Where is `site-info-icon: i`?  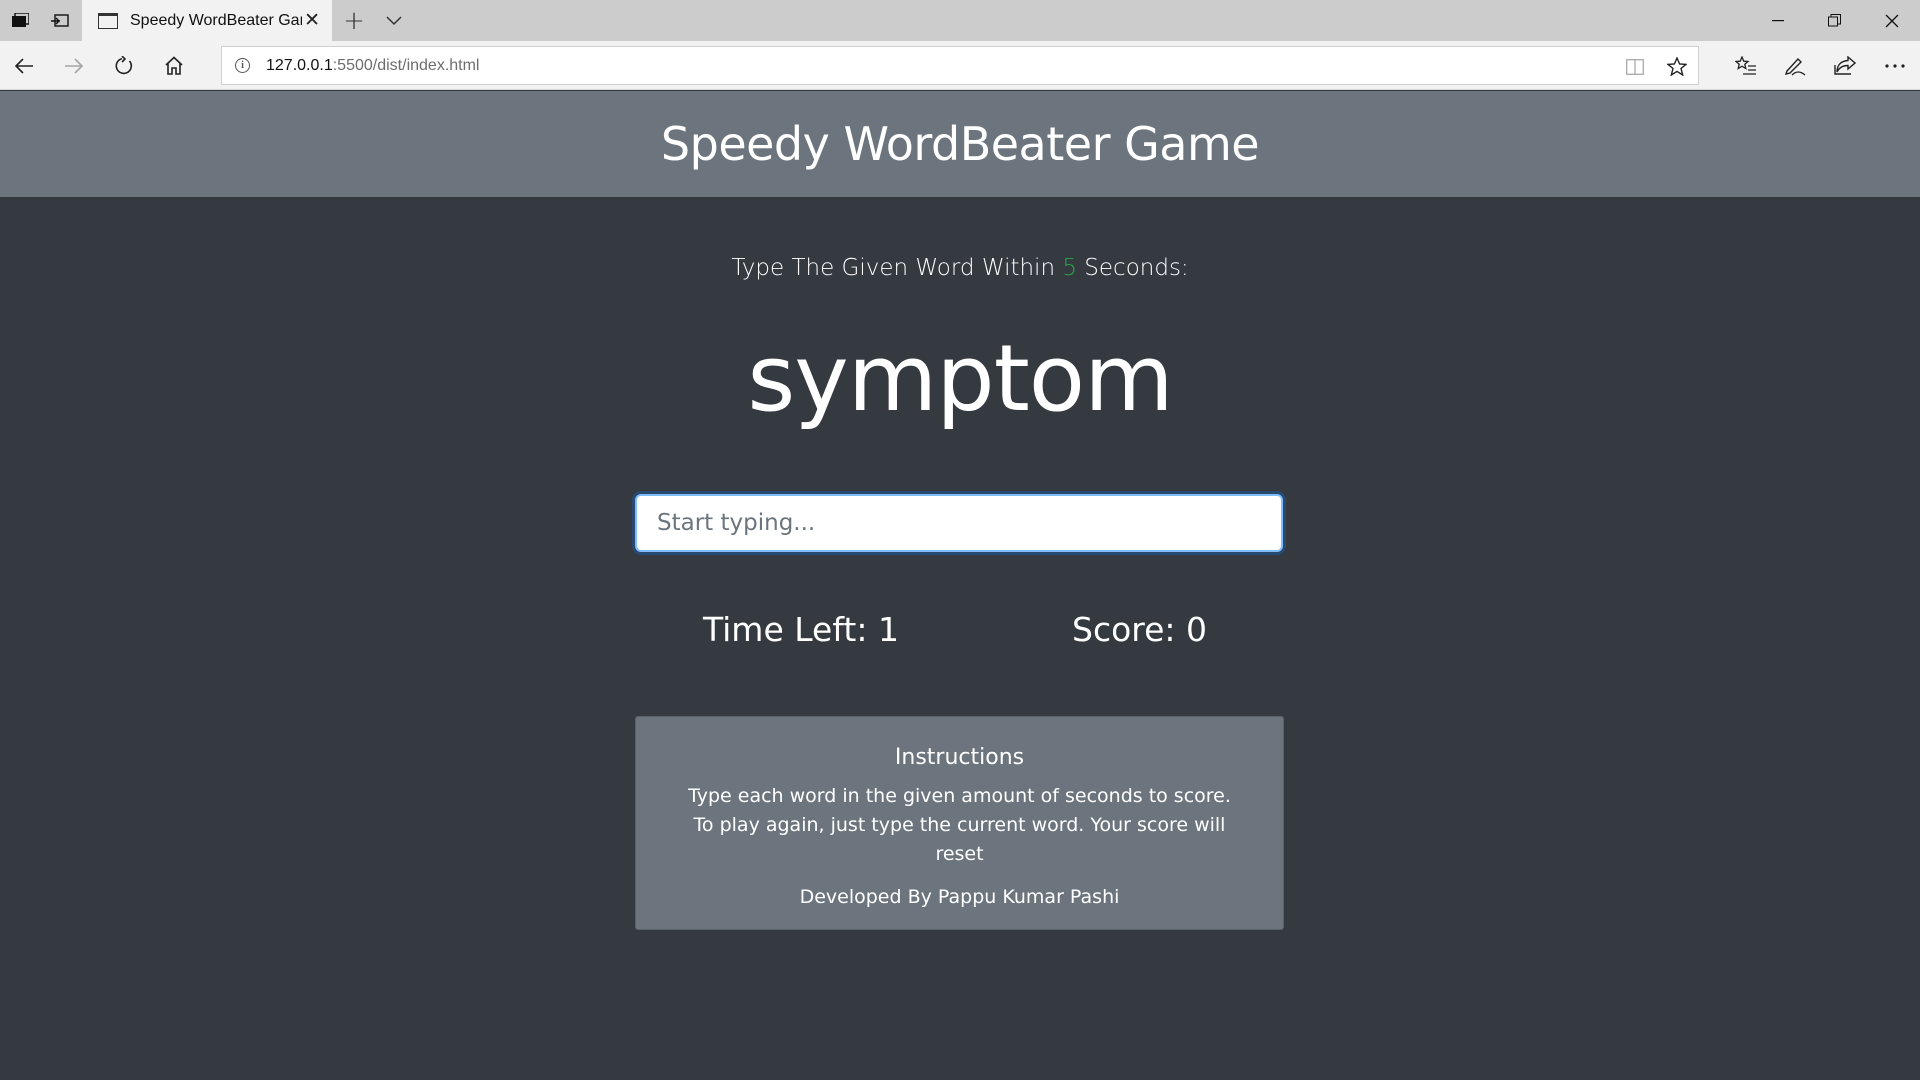
site-info-icon: i is located at coordinates (242, 65).